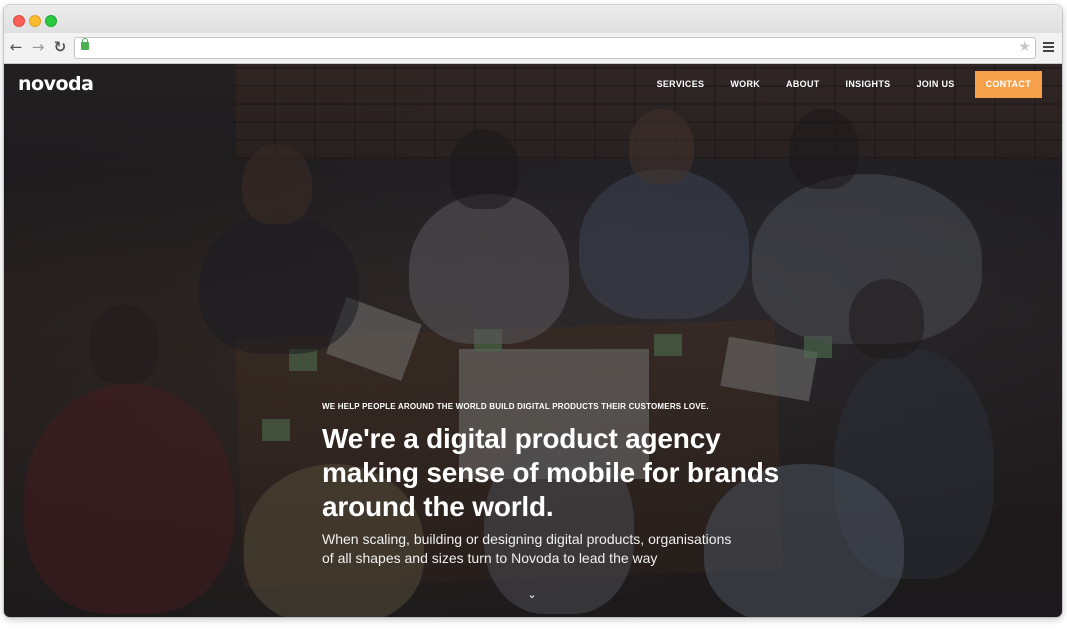  What do you see at coordinates (1024, 47) in the screenshot?
I see `star-icon: ★` at bounding box center [1024, 47].